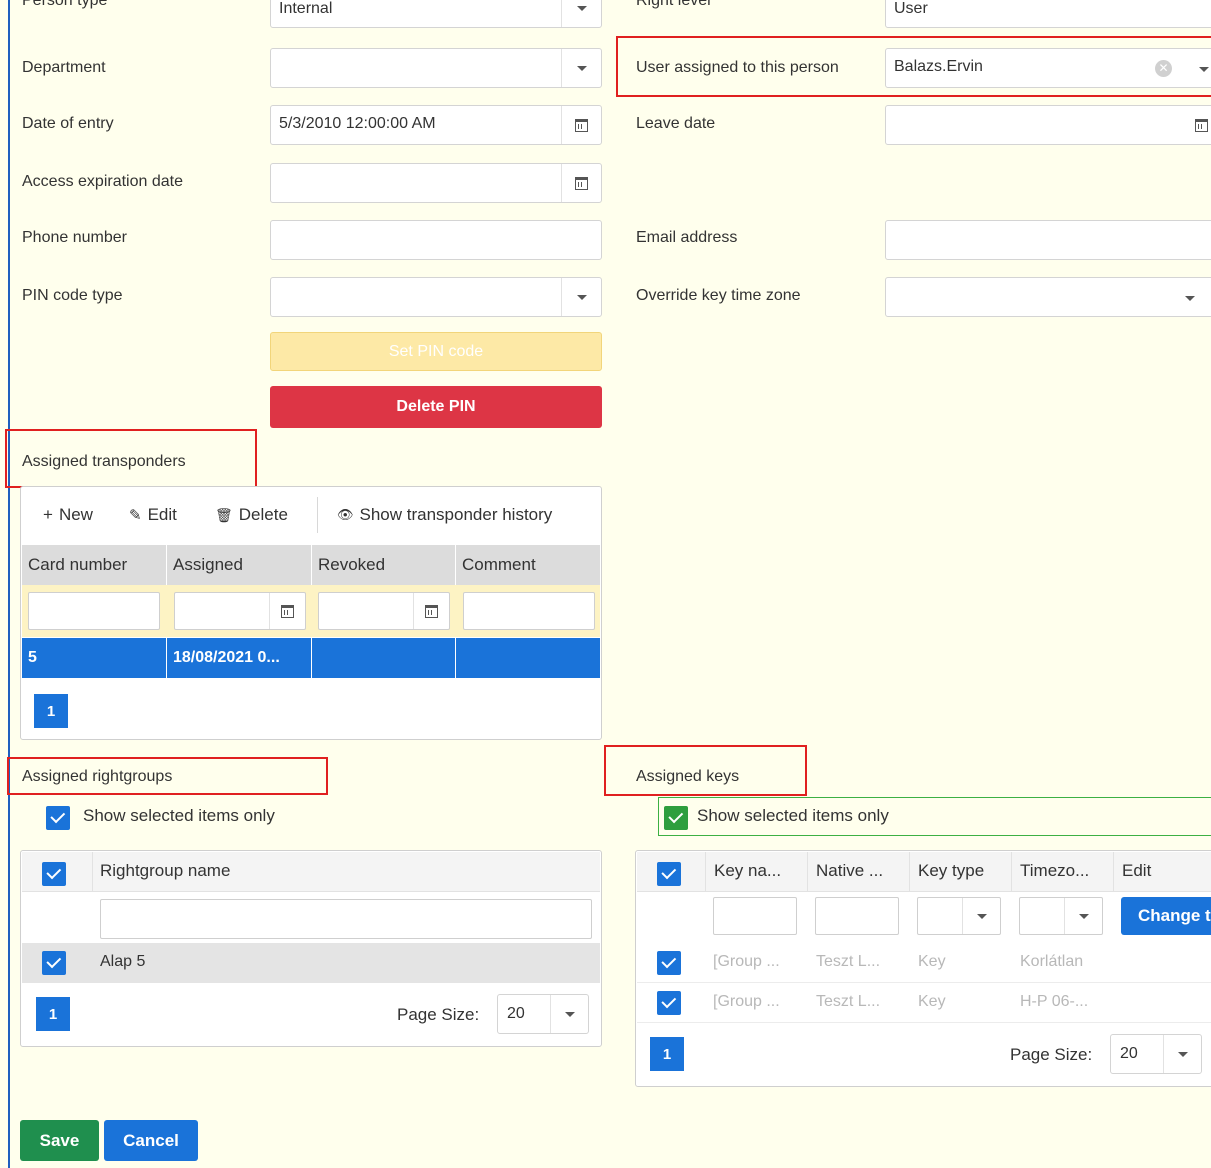 The height and width of the screenshot is (1168, 1211). Describe the element at coordinates (857, 916) in the screenshot. I see `filter-native` at that location.